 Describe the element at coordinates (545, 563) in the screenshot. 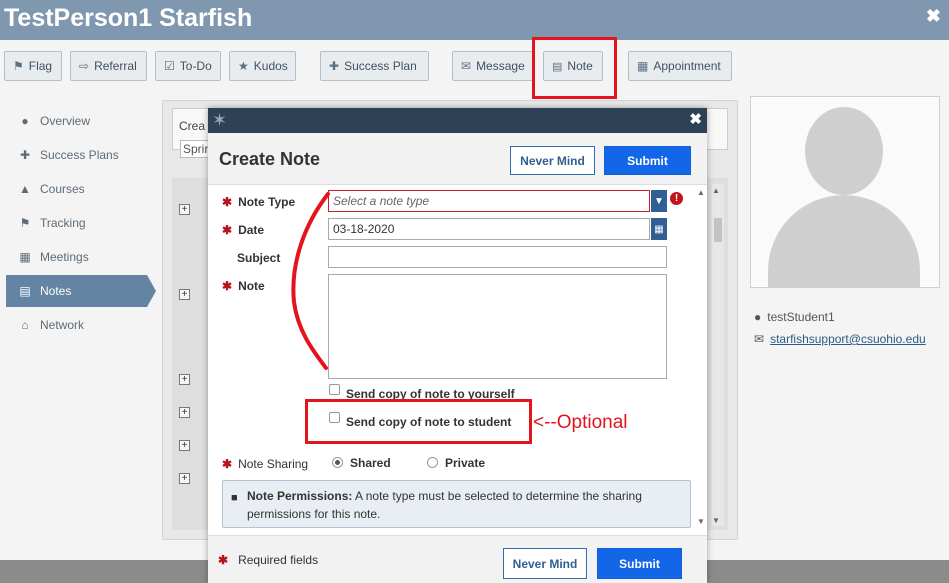

I see `never-mind-button-bottom: Never Mind` at that location.